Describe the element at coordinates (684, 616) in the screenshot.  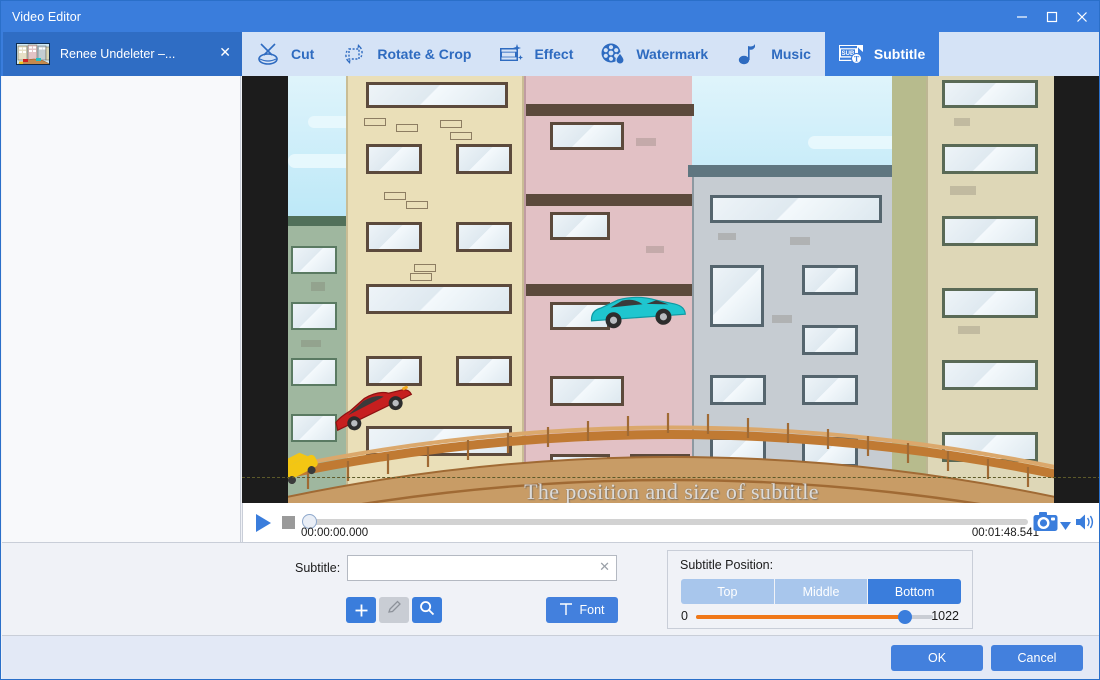
I see `position-slider-min: 0` at that location.